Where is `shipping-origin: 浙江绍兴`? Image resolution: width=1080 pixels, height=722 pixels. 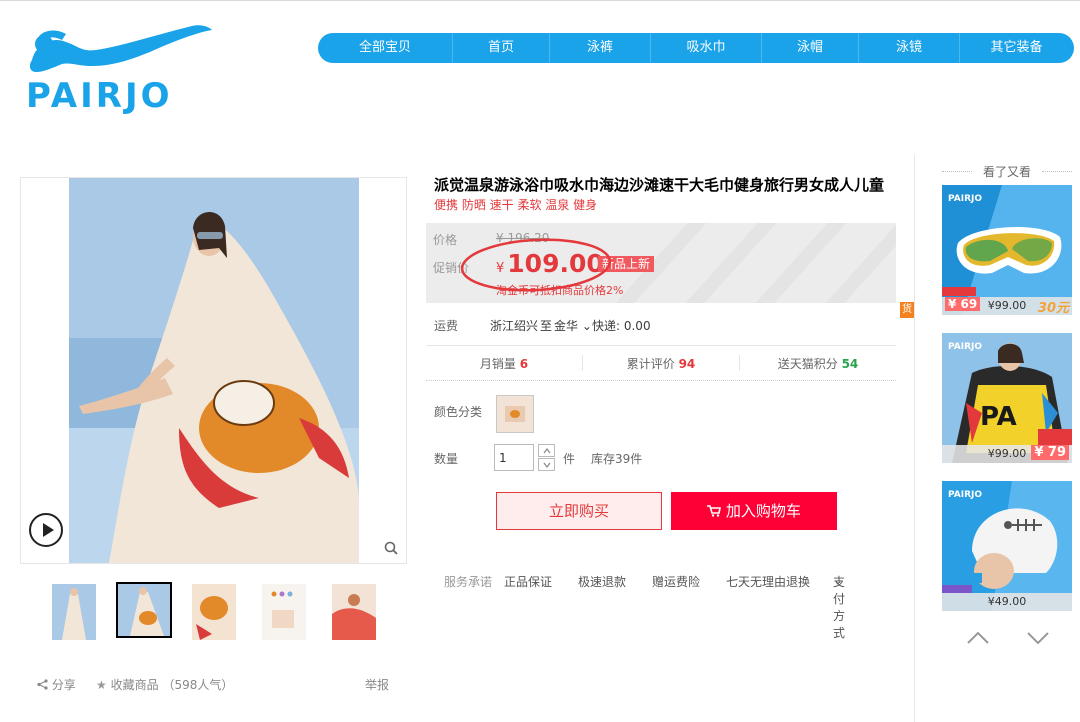
shipping-origin: 浙江绍兴 is located at coordinates (514, 326).